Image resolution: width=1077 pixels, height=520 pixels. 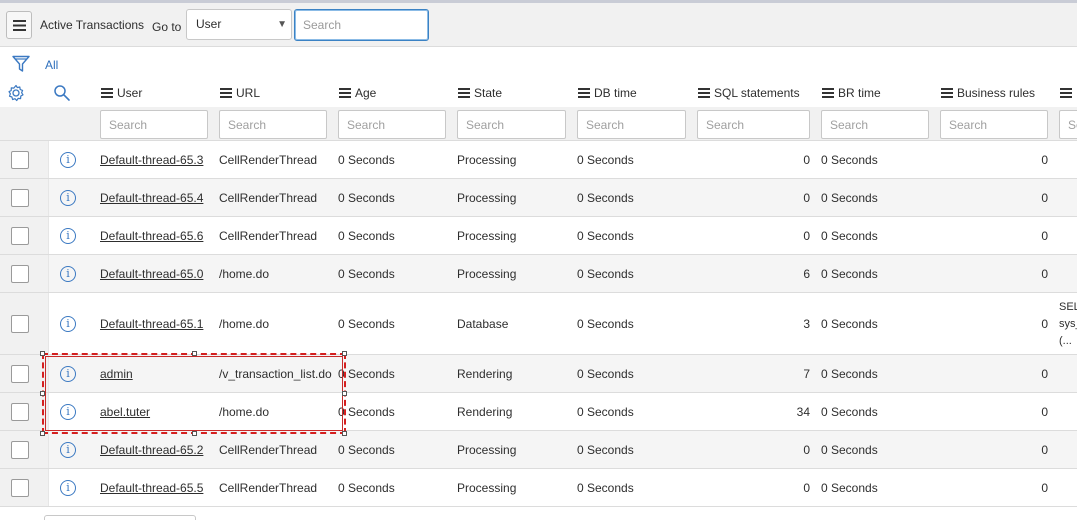 I want to click on sql-statements-cell: 3, so click(x=806, y=324).